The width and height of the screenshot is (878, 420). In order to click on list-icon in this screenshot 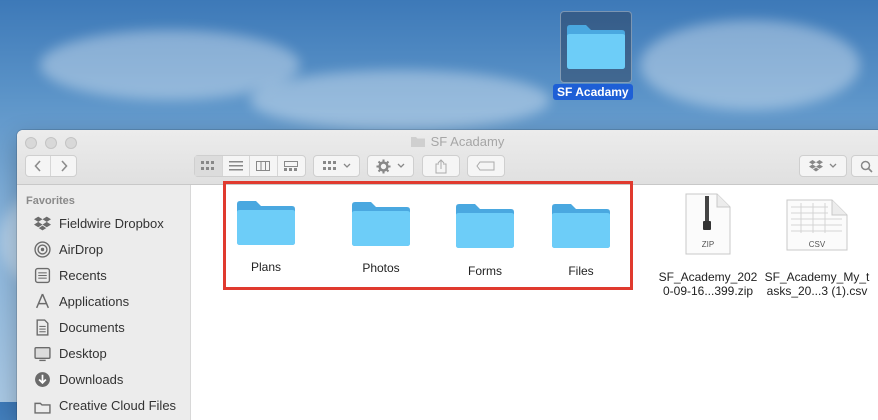, I will do `click(235, 166)`.